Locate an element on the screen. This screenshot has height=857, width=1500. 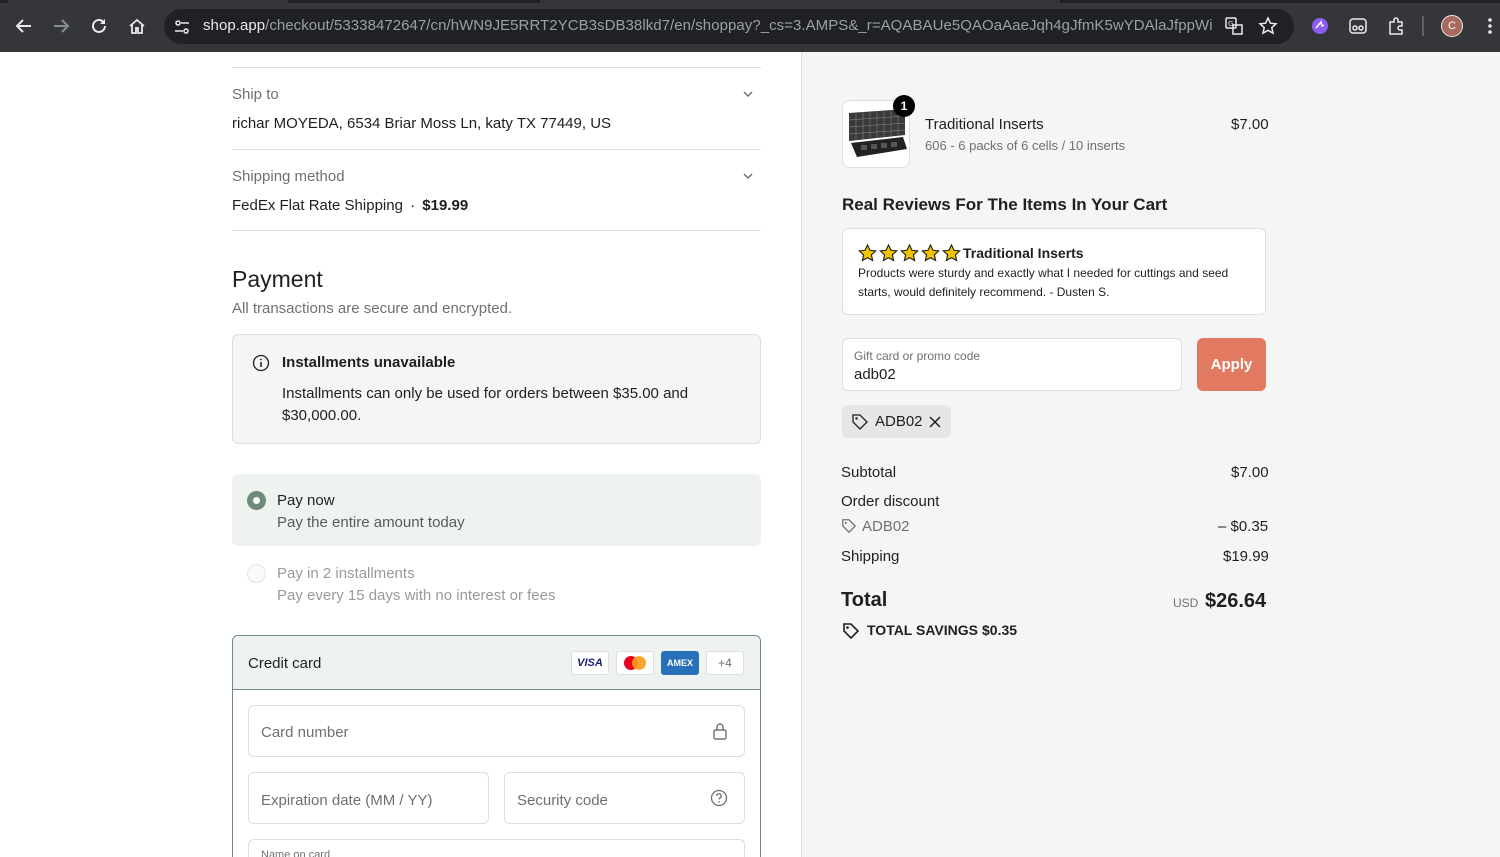
security-code-field: Security code is located at coordinates (624, 798).